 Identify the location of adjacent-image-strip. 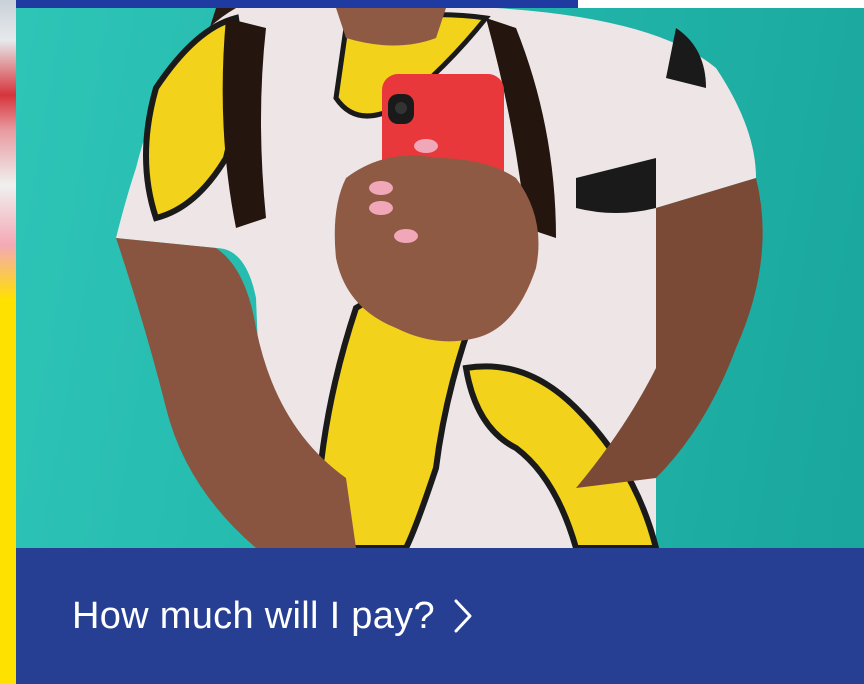
(8, 342).